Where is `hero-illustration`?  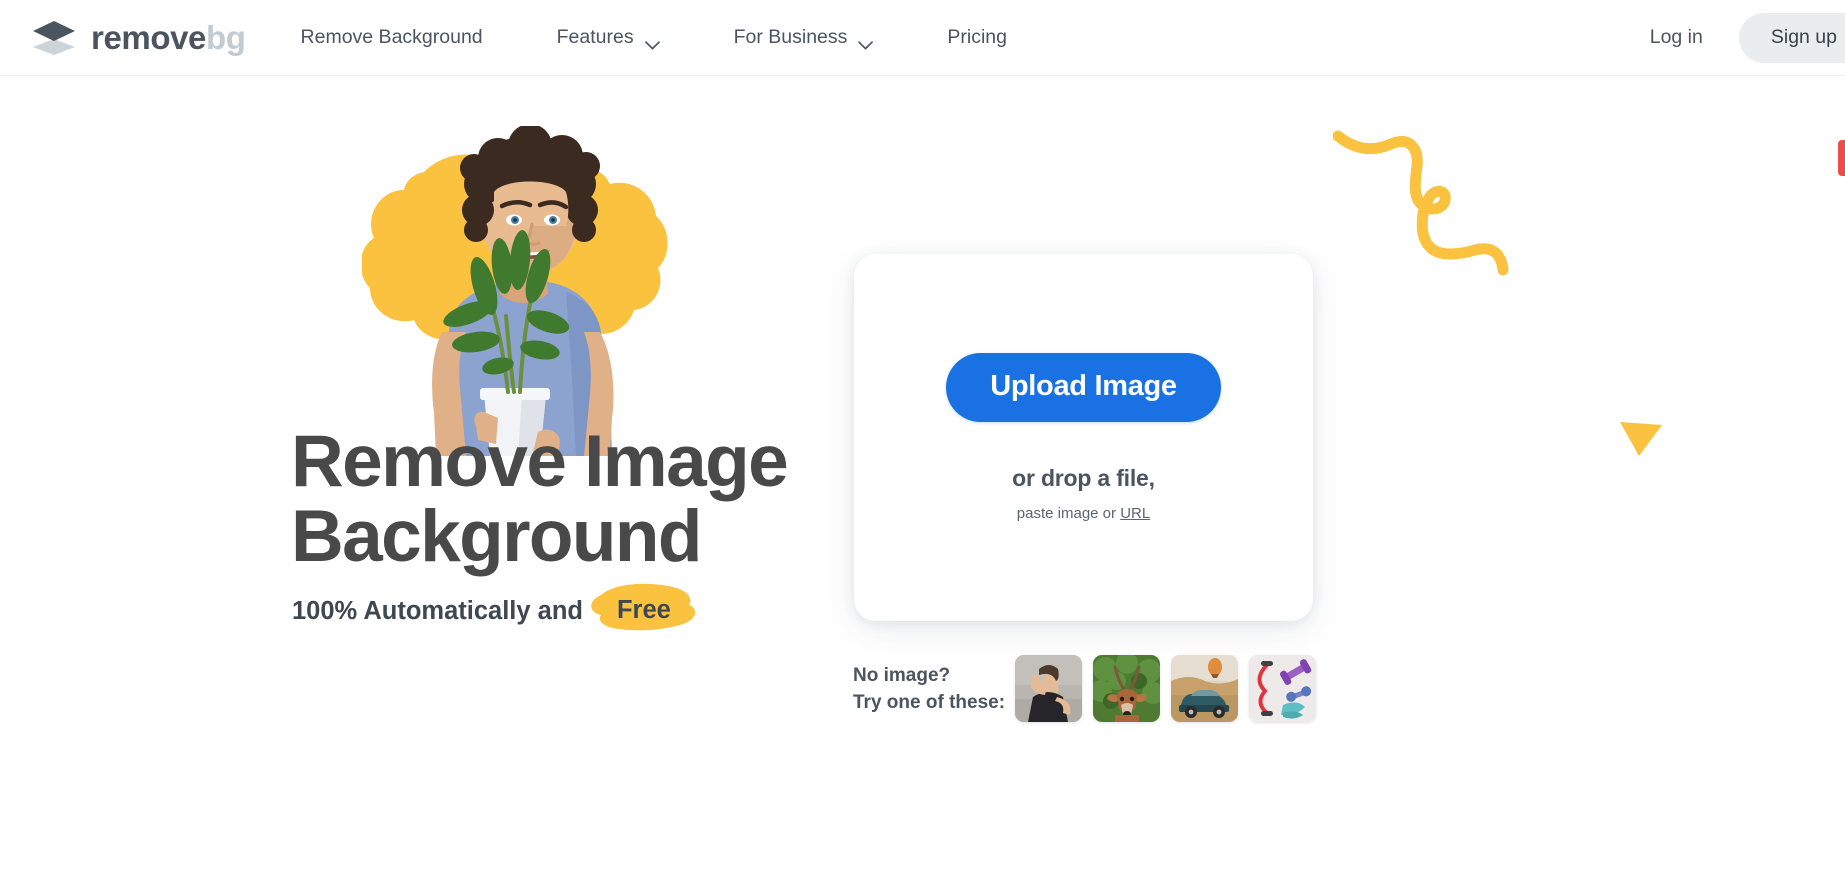
hero-illustration is located at coordinates (510, 291).